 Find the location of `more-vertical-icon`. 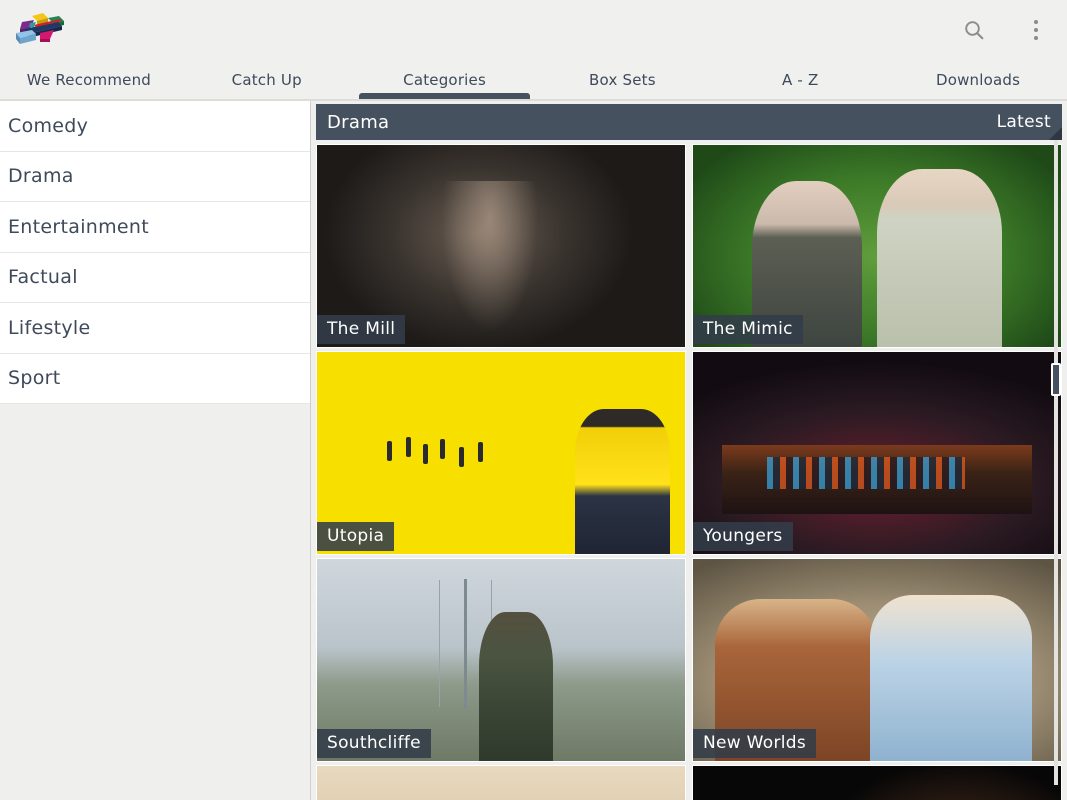

more-vertical-icon is located at coordinates (1036, 30).